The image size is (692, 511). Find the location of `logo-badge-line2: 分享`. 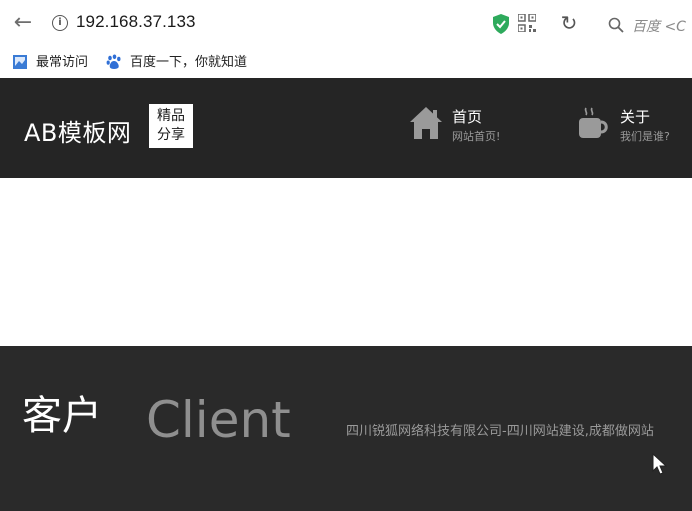

logo-badge-line2: 分享 is located at coordinates (171, 135).